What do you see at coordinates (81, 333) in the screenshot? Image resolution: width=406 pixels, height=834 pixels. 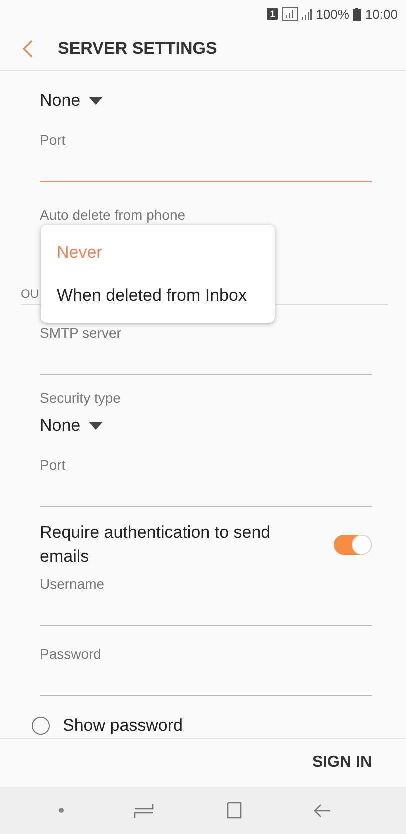 I see `field-label: SMTP server` at bounding box center [81, 333].